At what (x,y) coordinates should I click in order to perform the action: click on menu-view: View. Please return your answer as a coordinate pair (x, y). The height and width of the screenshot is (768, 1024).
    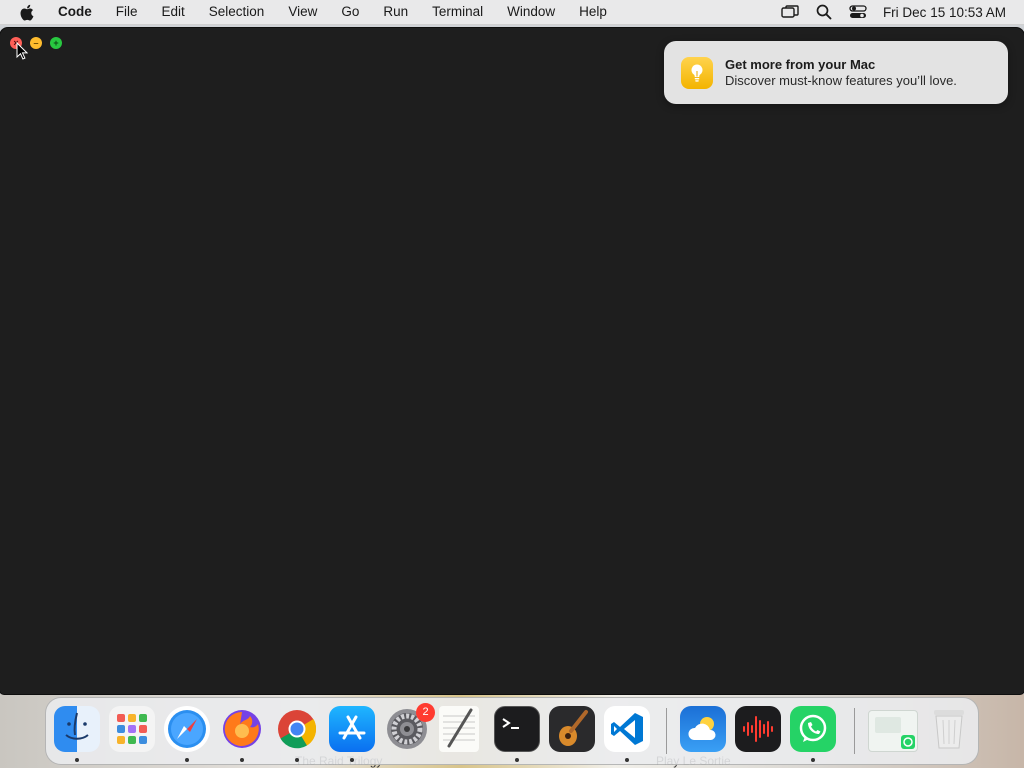
    Looking at the image, I should click on (302, 12).